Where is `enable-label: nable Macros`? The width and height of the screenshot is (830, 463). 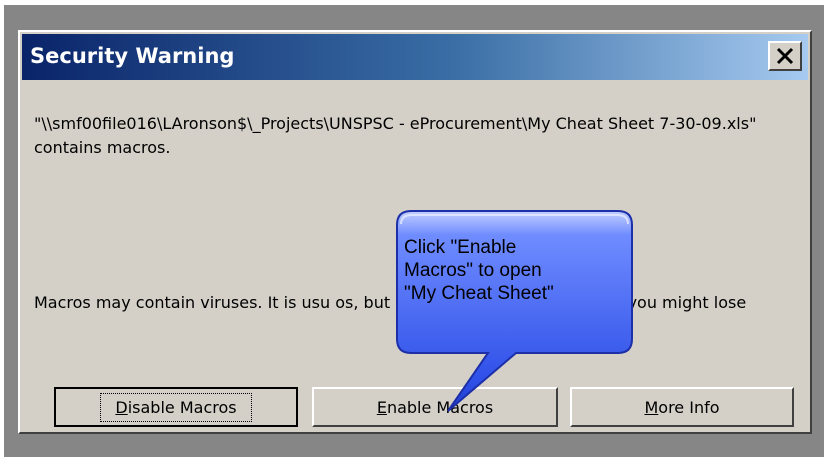 enable-label: nable Macros is located at coordinates (440, 407).